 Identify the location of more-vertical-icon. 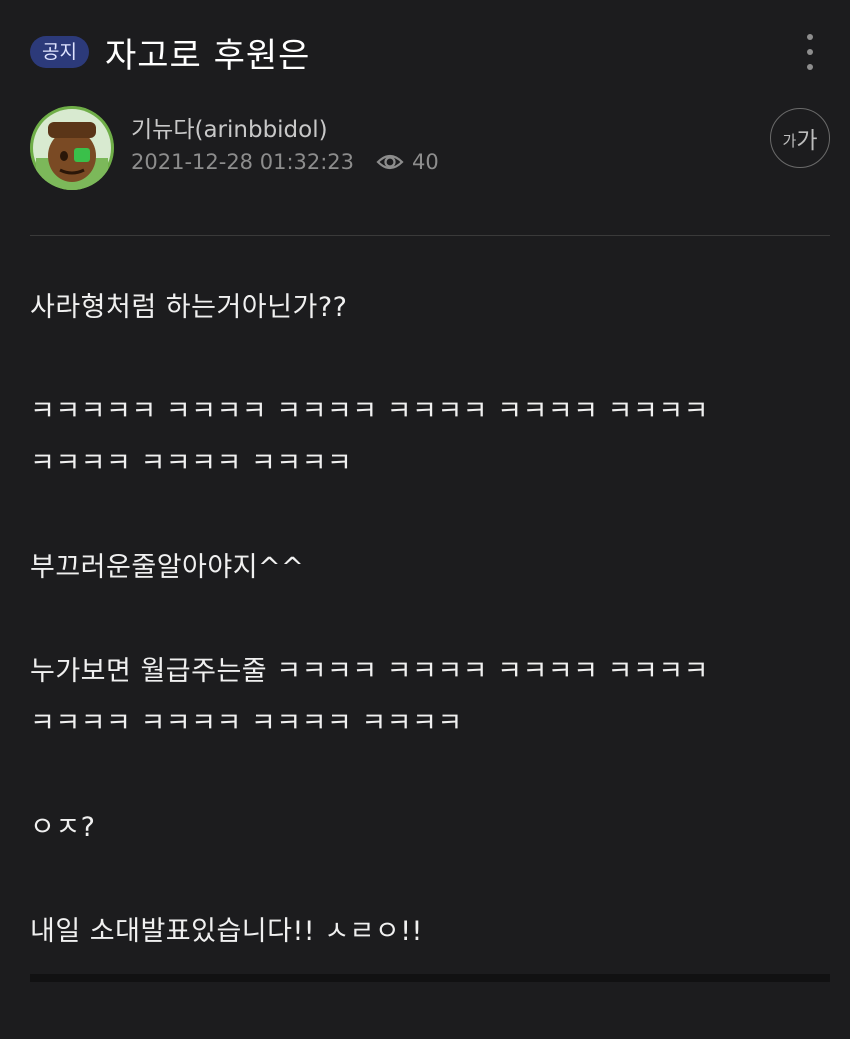
(810, 52).